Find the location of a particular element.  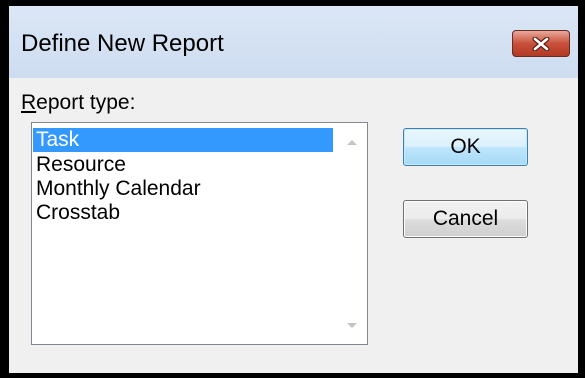

close-button is located at coordinates (541, 43).